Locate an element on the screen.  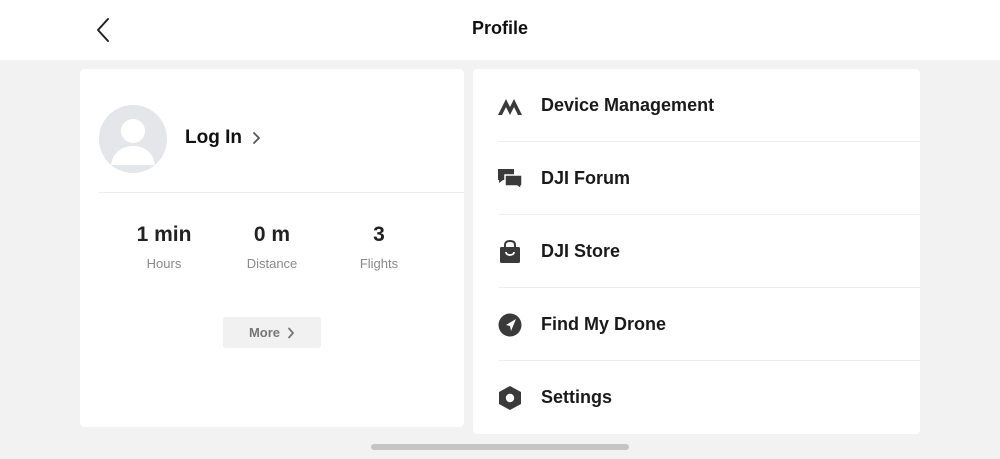
divider is located at coordinates (281, 192).